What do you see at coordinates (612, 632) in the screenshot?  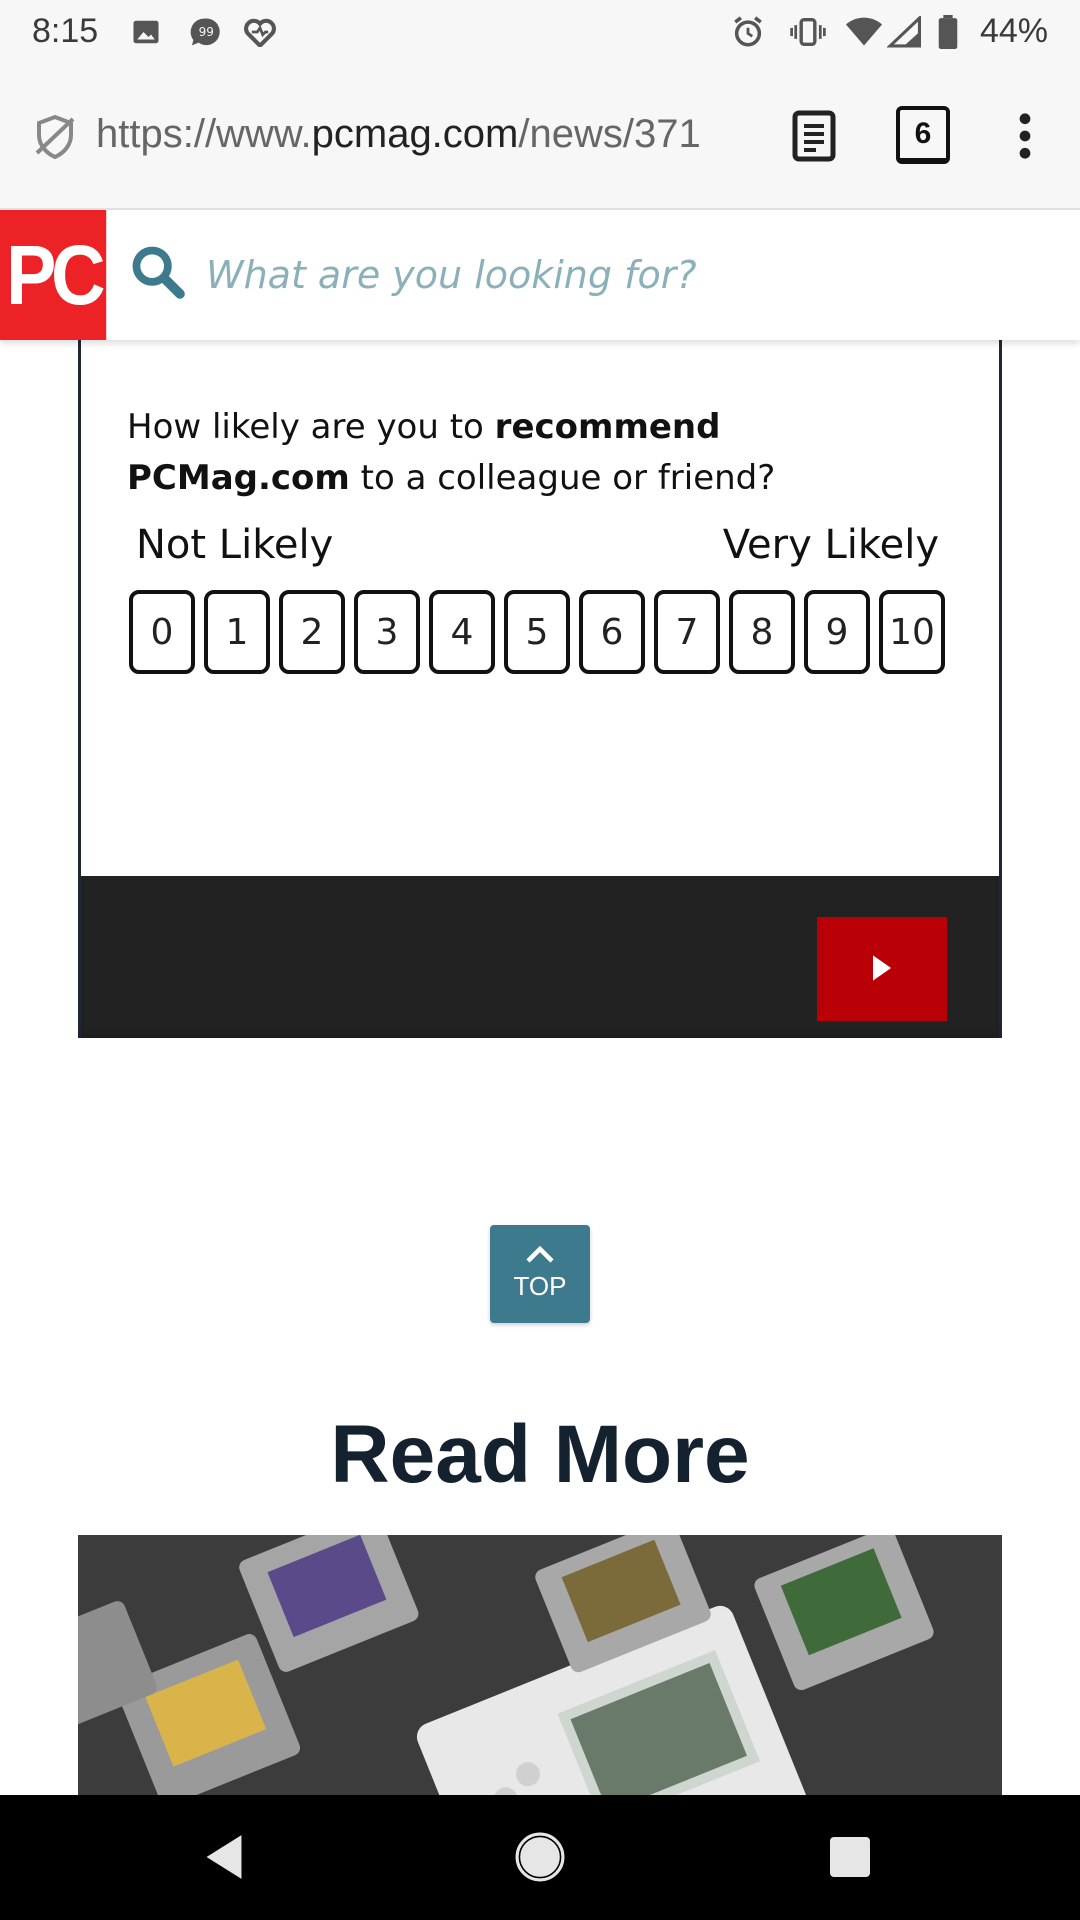 I see `rating-button-6: 6` at bounding box center [612, 632].